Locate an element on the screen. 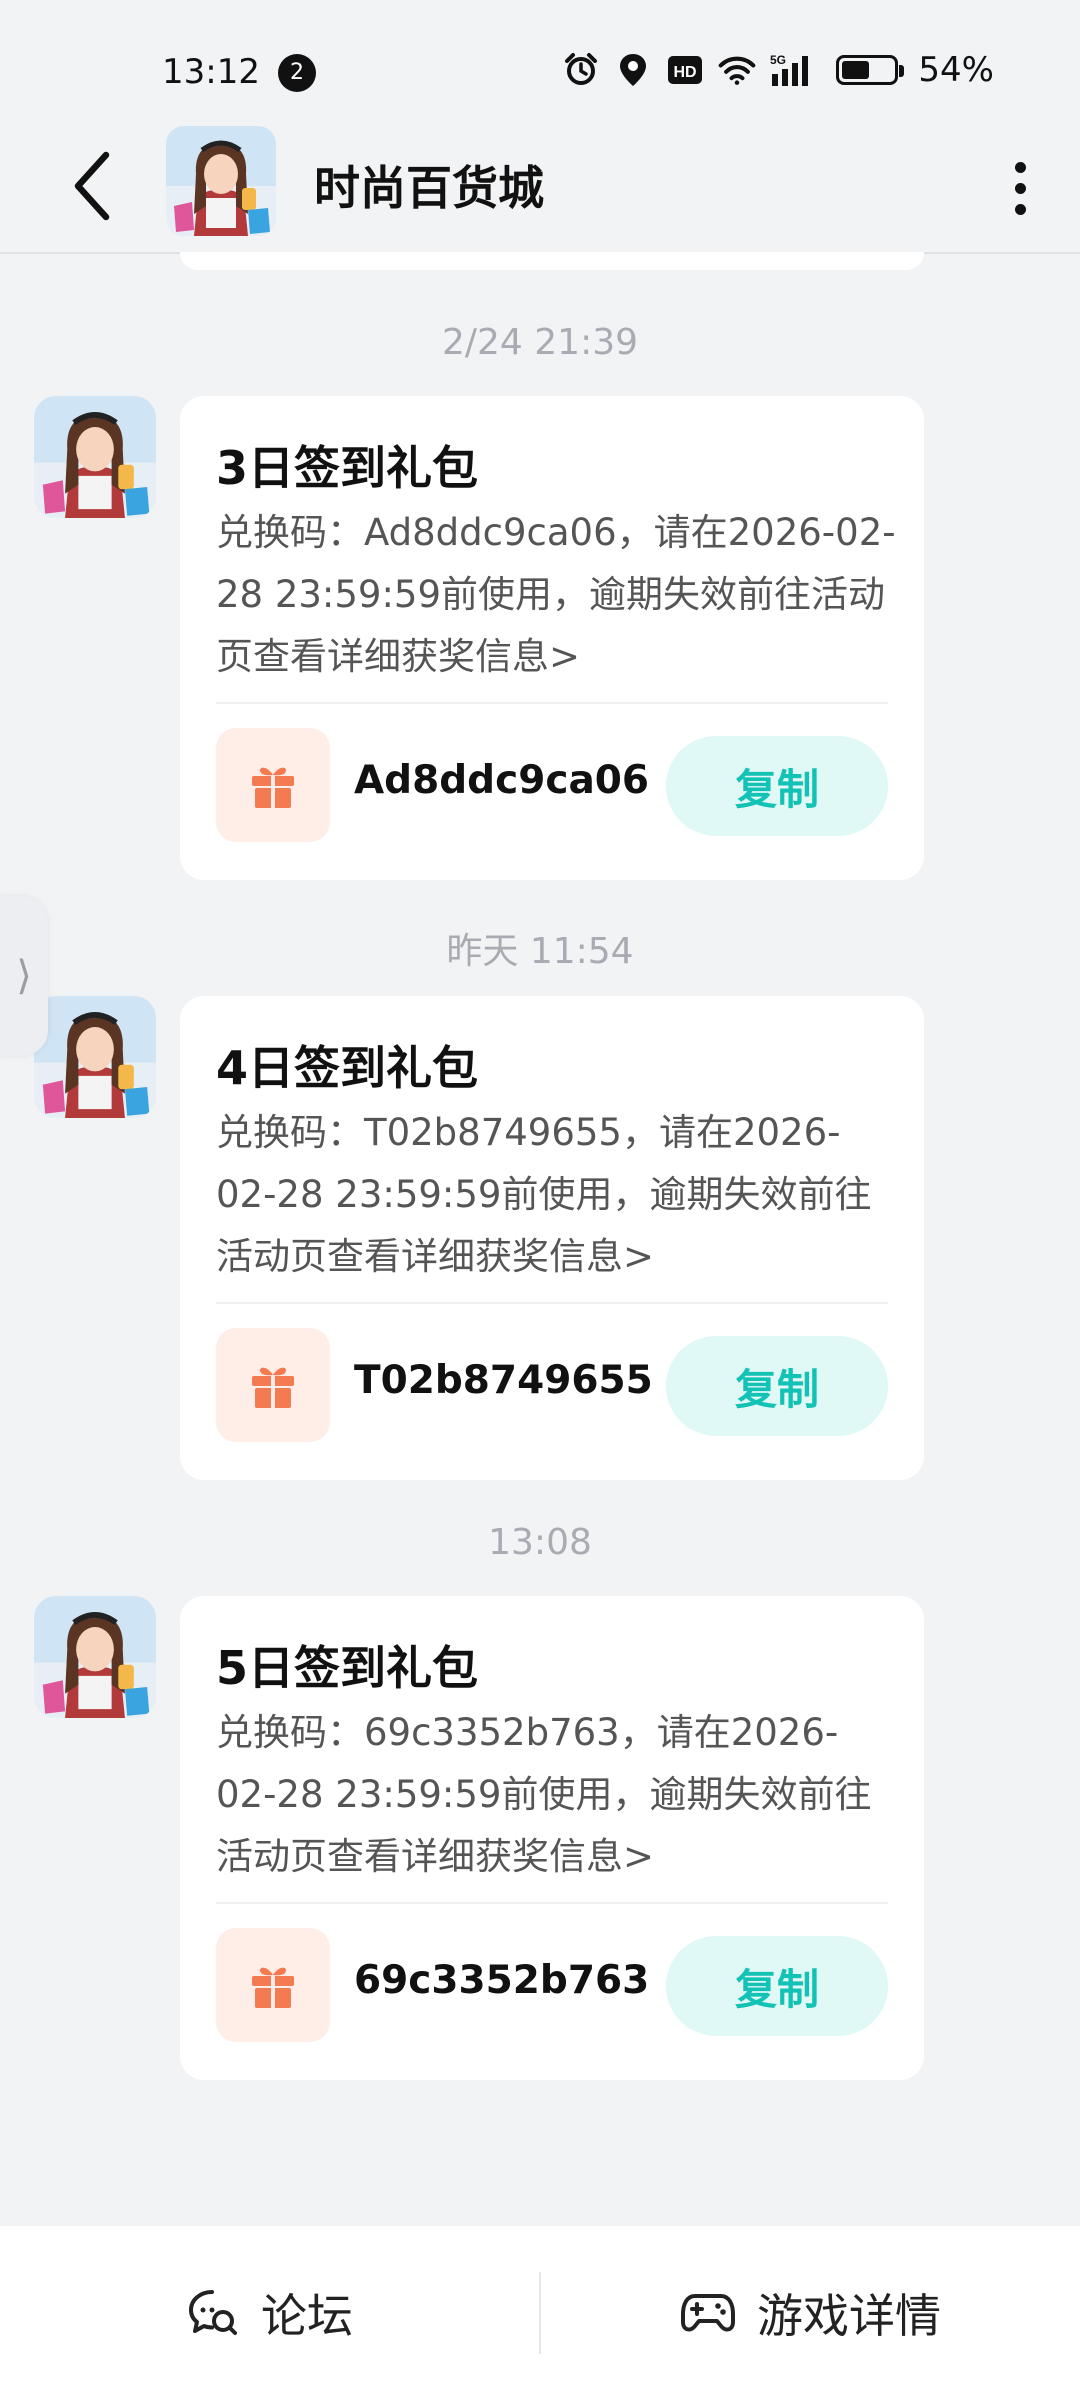 Image resolution: width=1080 pixels, height=2400 pixels. notification-count-badge: 2 is located at coordinates (297, 73).